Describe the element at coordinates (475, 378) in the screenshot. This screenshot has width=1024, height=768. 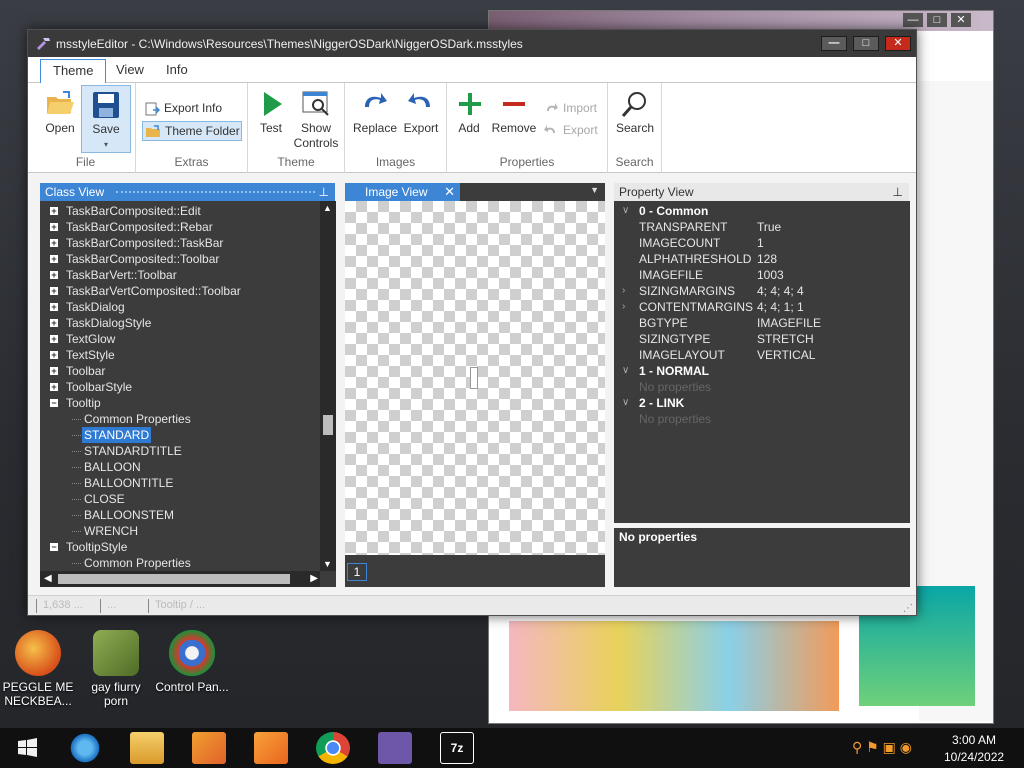
I see `image-canvas` at that location.